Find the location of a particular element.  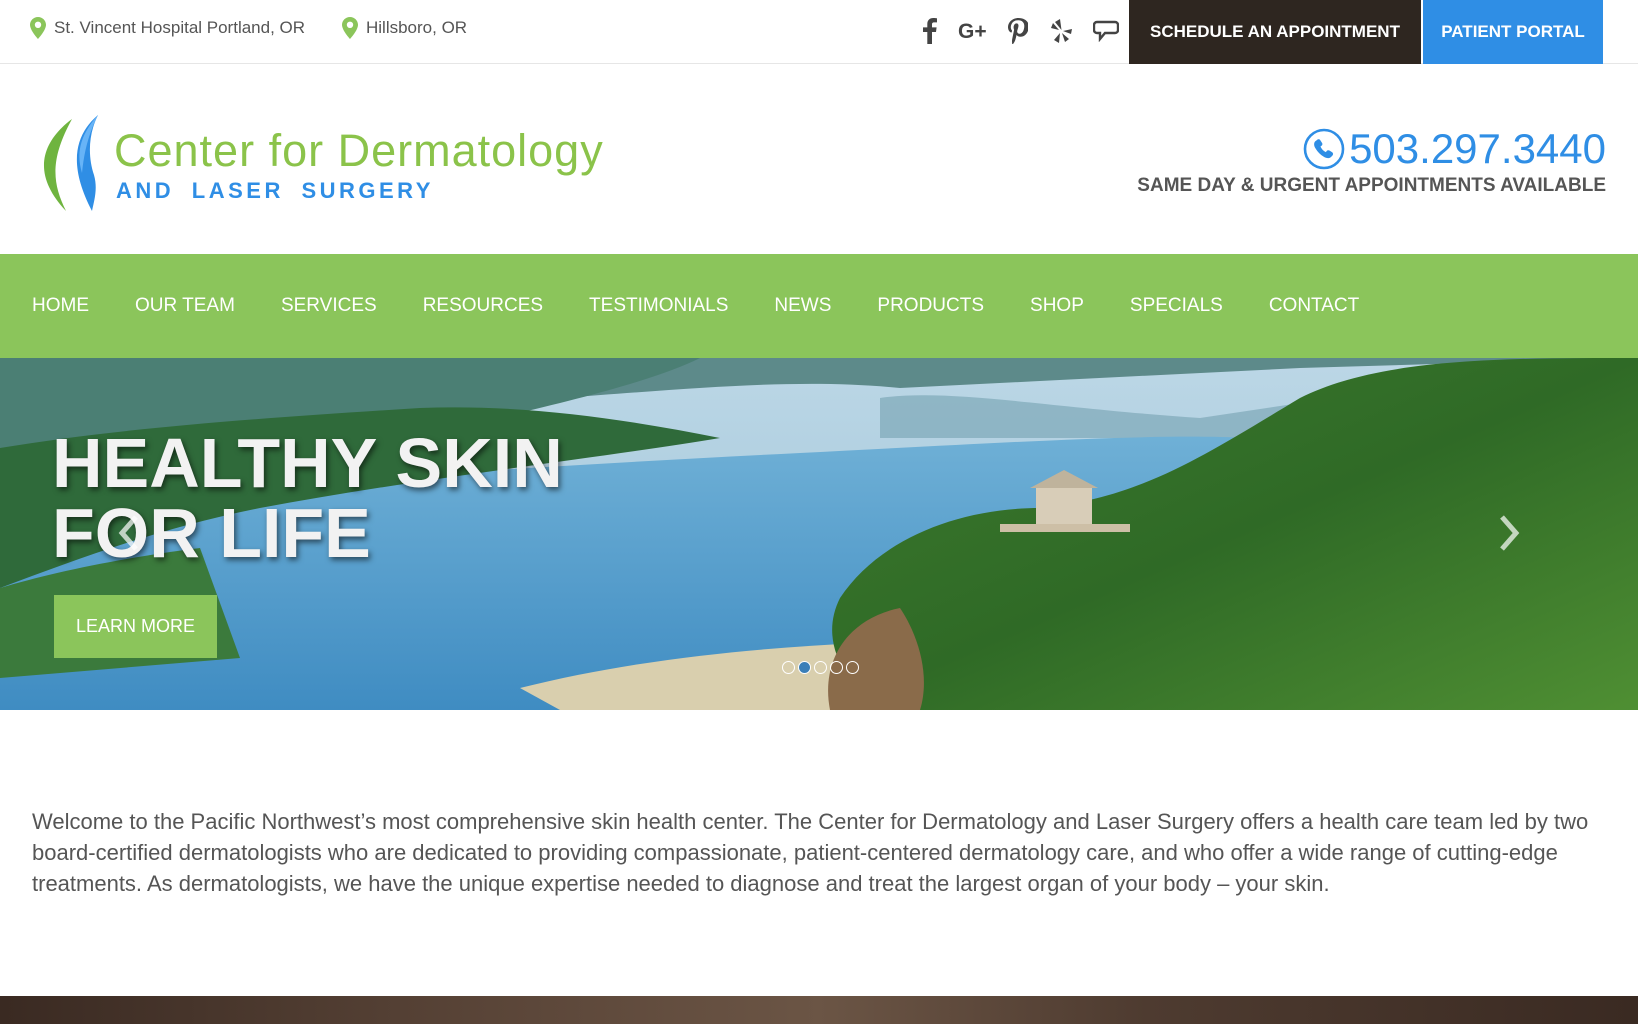

phone-number-link: 503.297.3440 is located at coordinates (1454, 149).